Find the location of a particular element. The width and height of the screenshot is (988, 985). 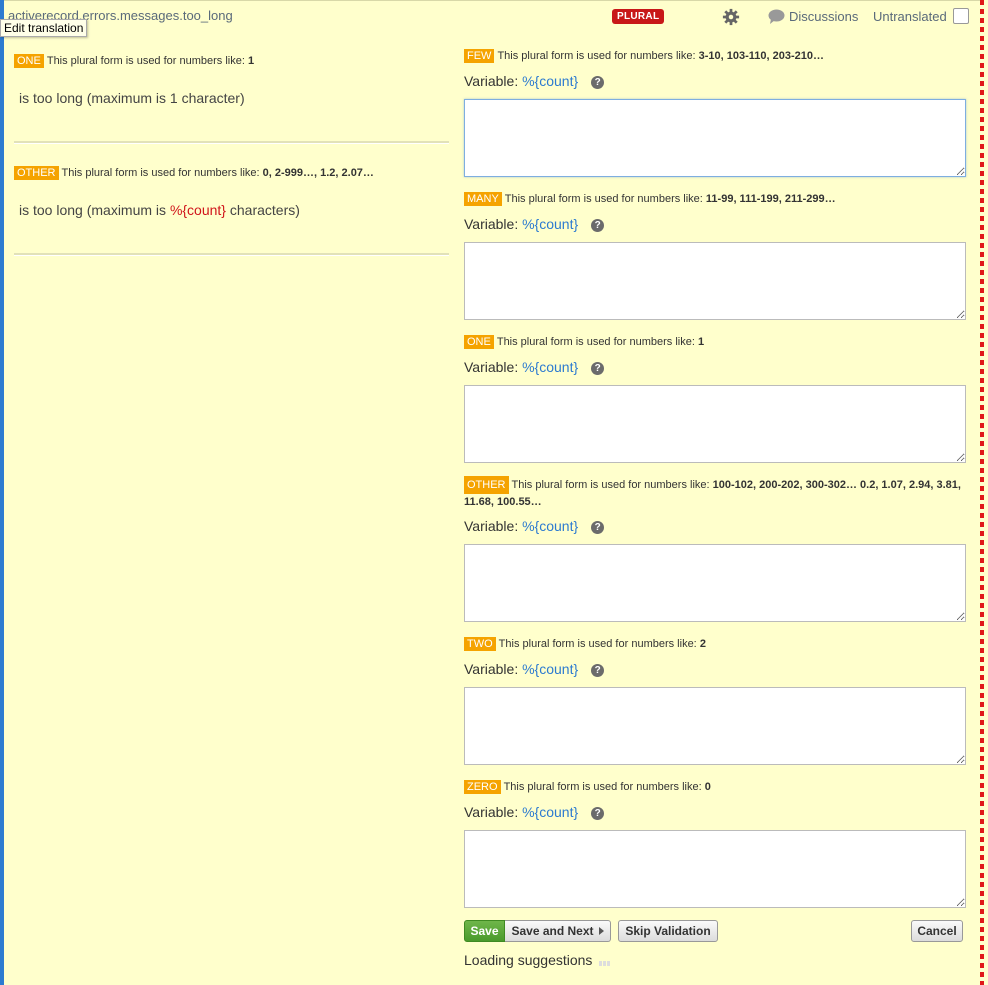

loading-suggestions: Loading suggestions is located at coordinates (537, 960).